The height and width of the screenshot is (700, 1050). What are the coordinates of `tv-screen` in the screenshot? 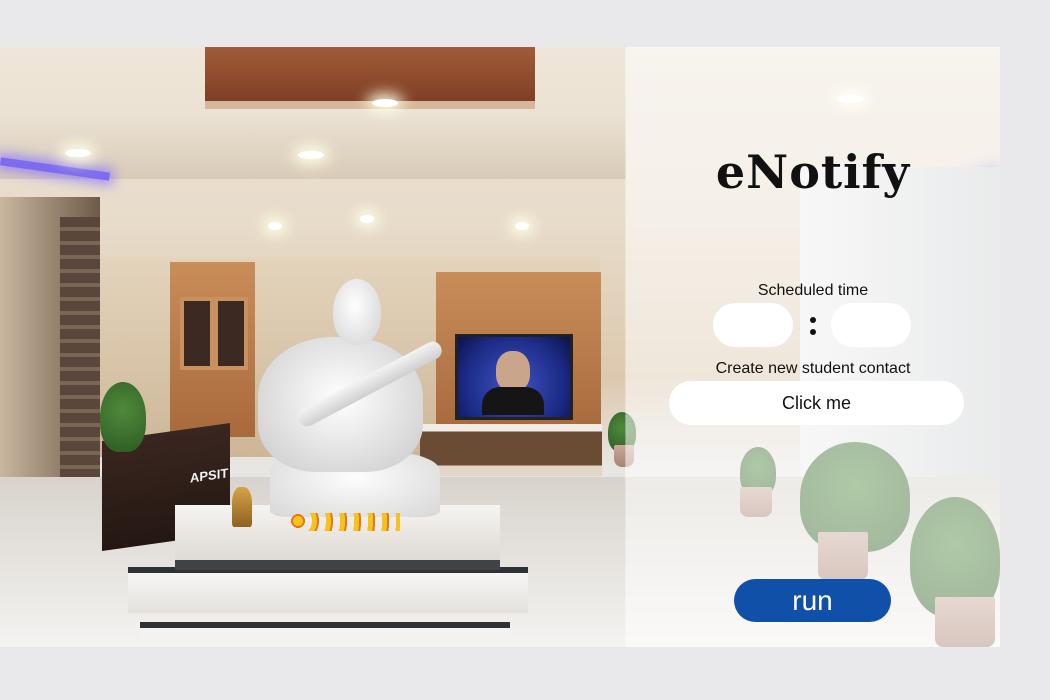 It's located at (514, 377).